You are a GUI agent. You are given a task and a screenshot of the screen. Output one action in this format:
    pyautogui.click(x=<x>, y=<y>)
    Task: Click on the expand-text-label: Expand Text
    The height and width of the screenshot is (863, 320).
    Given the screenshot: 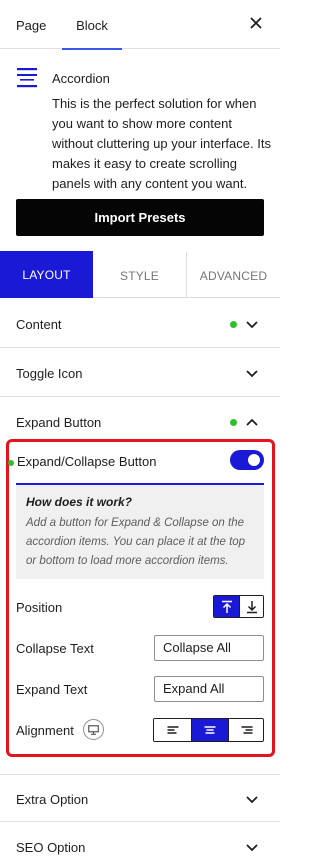 What is the action you would take?
    pyautogui.click(x=52, y=689)
    